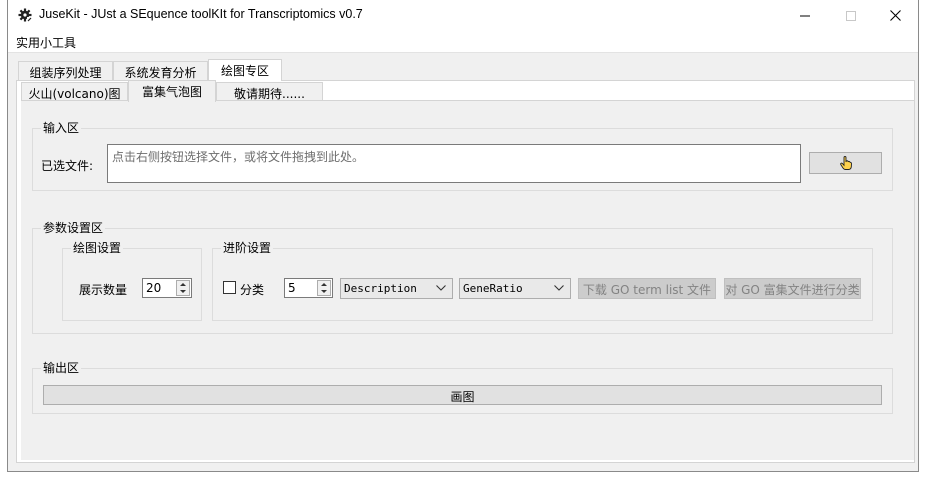  I want to click on classify-count-value: 5, so click(292, 288).